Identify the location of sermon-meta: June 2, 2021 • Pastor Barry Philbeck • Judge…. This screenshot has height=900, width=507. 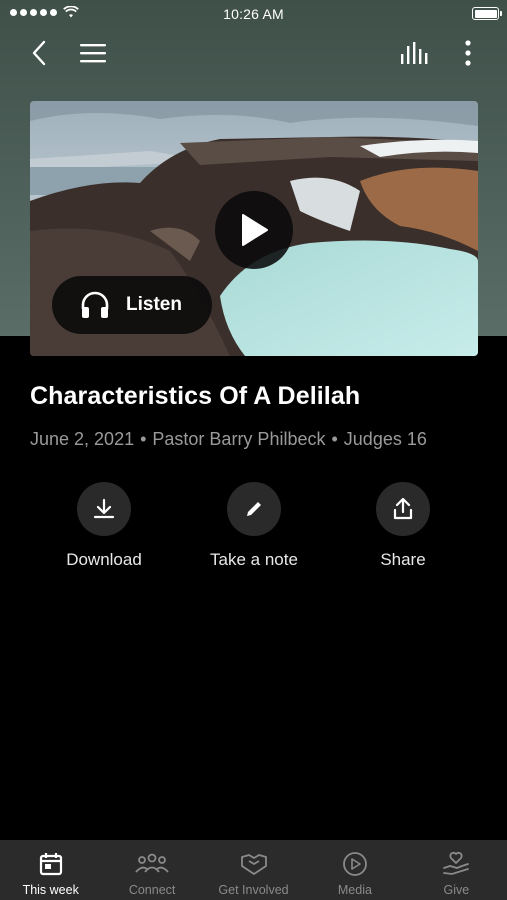
(260, 439).